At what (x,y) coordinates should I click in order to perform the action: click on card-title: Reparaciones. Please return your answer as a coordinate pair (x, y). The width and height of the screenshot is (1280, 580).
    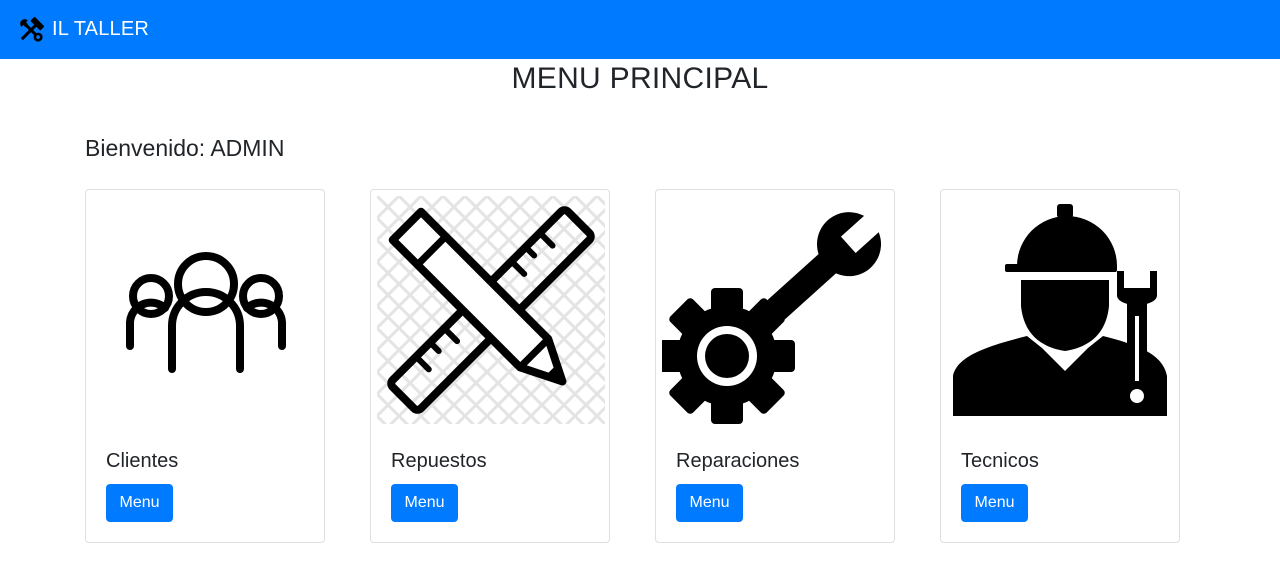
    Looking at the image, I should click on (738, 461).